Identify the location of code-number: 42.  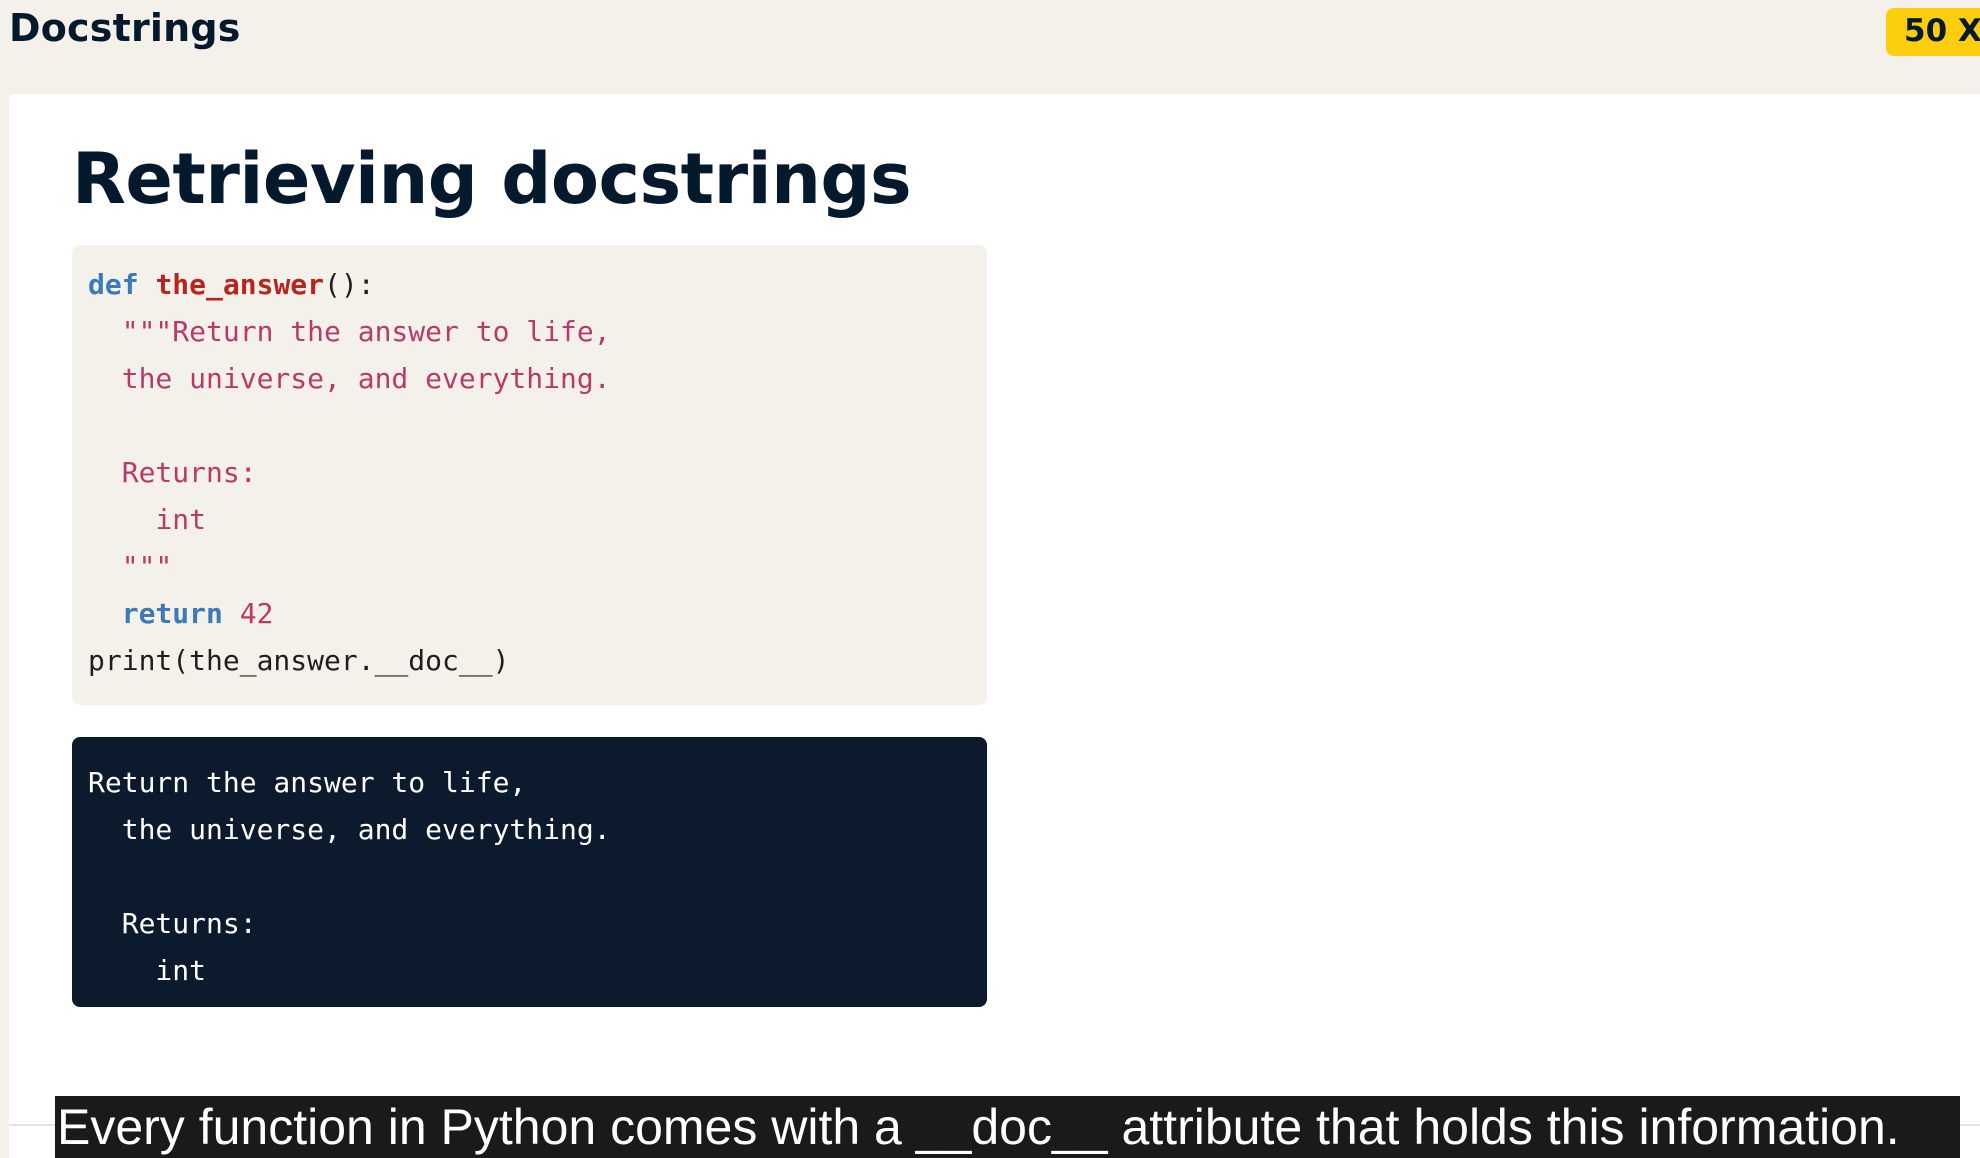
(256, 613).